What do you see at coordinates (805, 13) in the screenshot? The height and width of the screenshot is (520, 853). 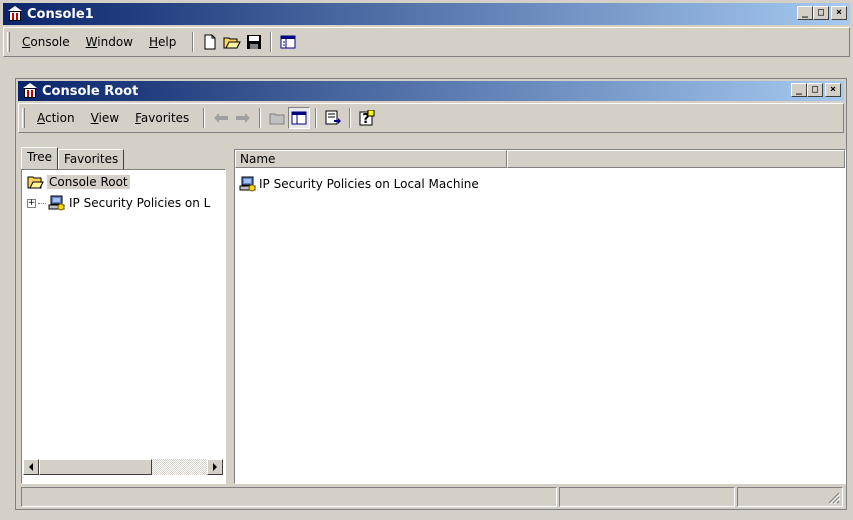 I see `minimize-button: _` at bounding box center [805, 13].